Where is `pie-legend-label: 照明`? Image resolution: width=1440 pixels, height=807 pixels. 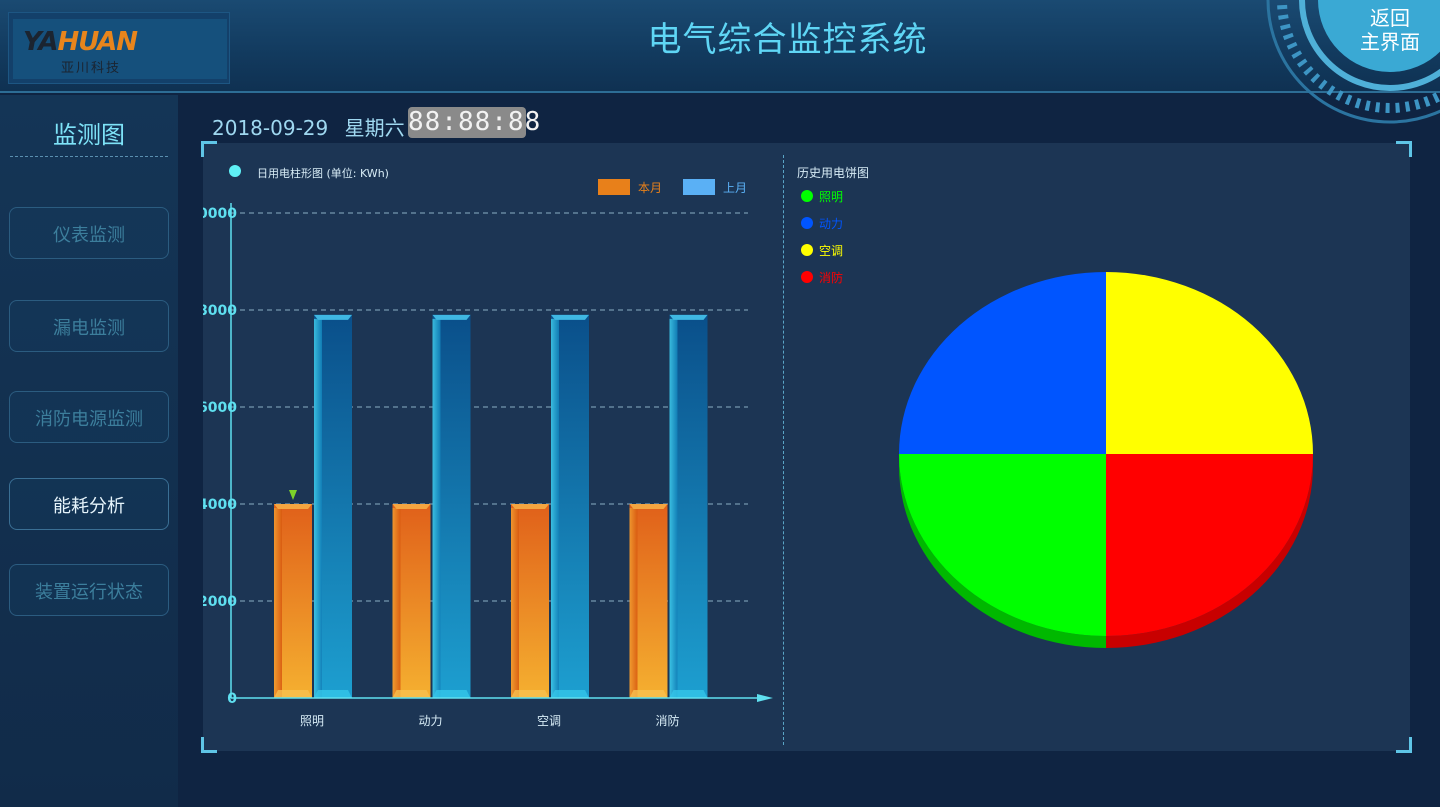
pie-legend-label: 照明 is located at coordinates (831, 197).